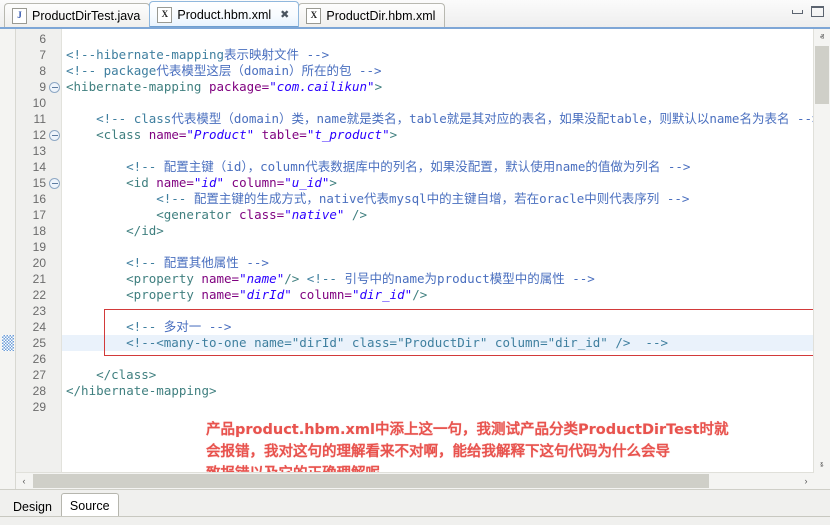 The height and width of the screenshot is (525, 830). I want to click on line-number: 7, so click(42, 55).